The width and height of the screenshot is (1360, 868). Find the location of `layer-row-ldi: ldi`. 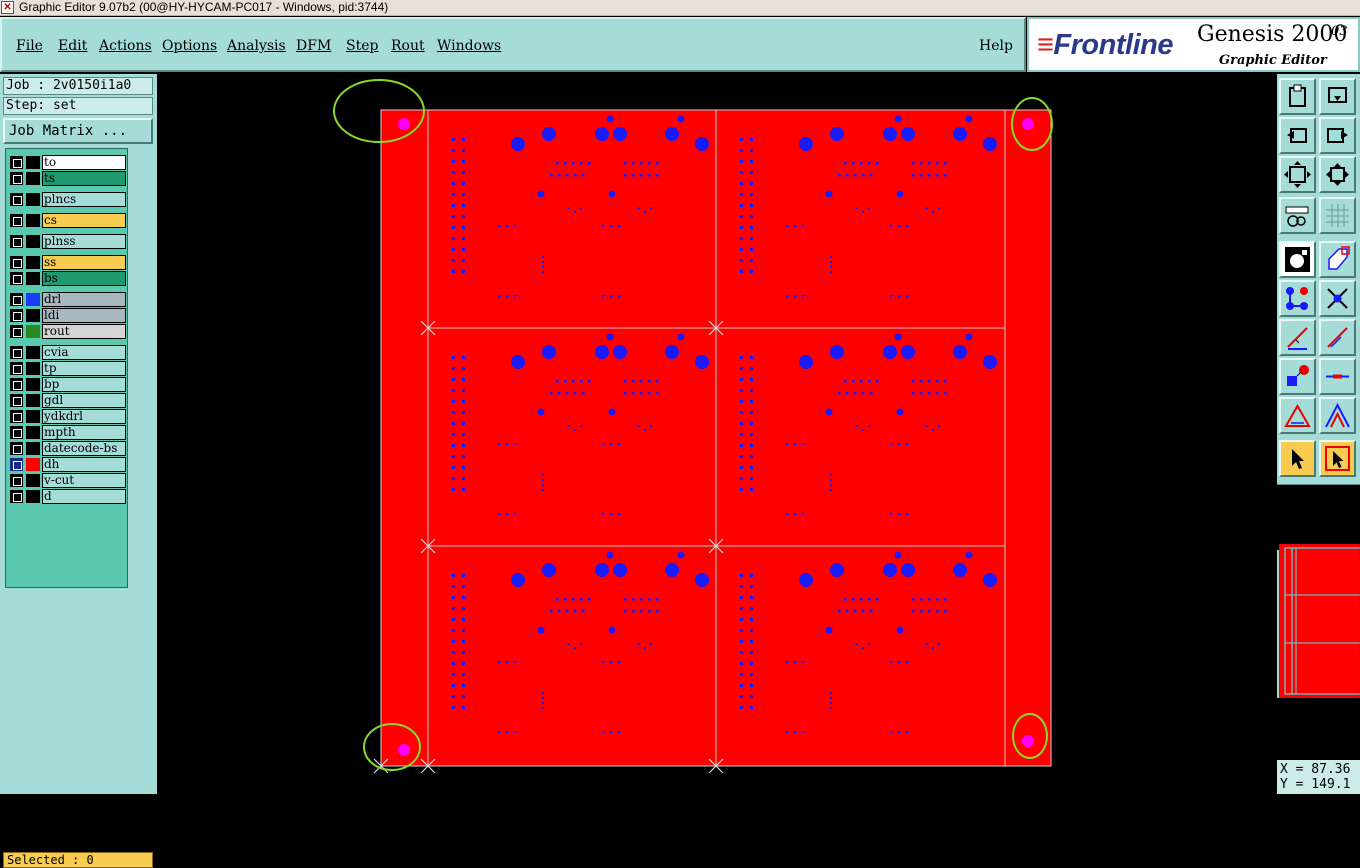

layer-row-ldi: ldi is located at coordinates (67, 315).